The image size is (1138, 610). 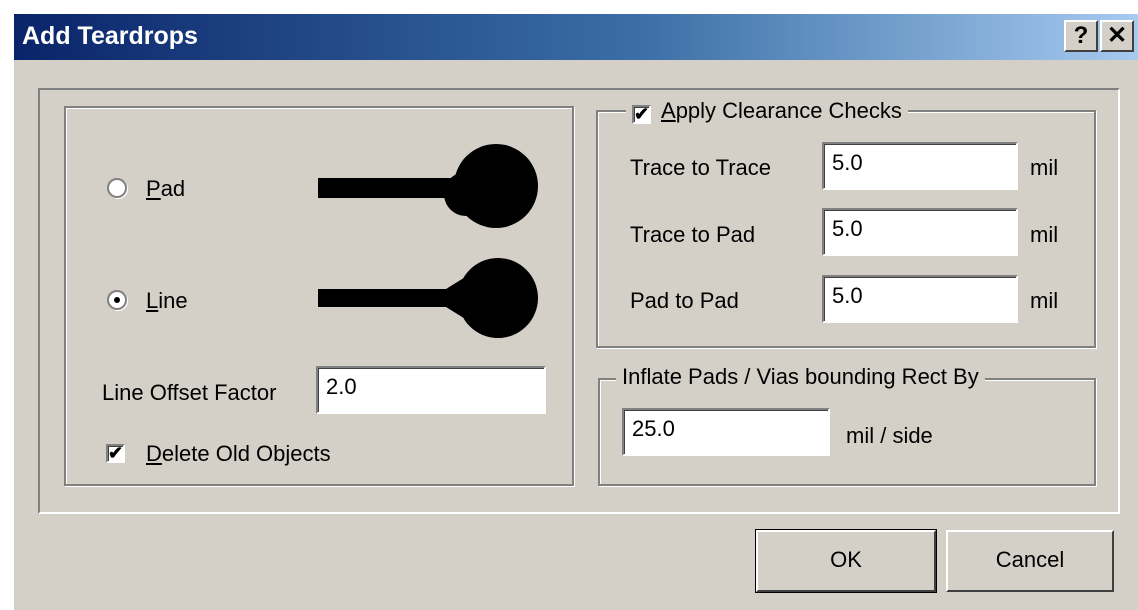 What do you see at coordinates (800, 377) in the screenshot?
I see `inflate-pads-legend: Inflate Pads / Vias bounding Rect By` at bounding box center [800, 377].